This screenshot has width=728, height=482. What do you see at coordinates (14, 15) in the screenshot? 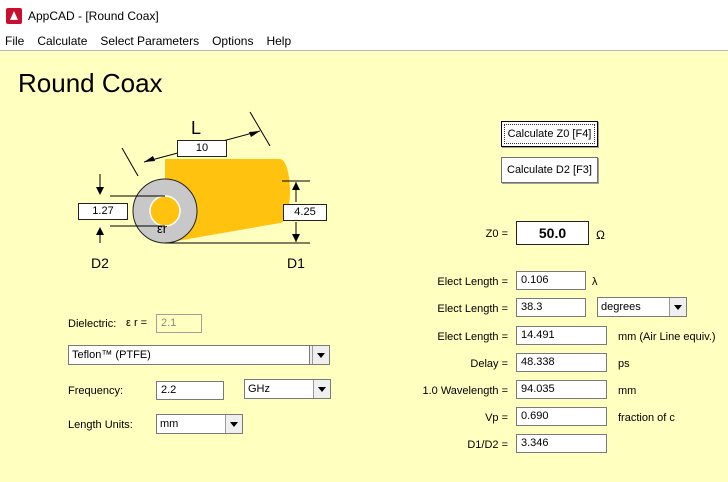
I see `appcad-logo-icon` at bounding box center [14, 15].